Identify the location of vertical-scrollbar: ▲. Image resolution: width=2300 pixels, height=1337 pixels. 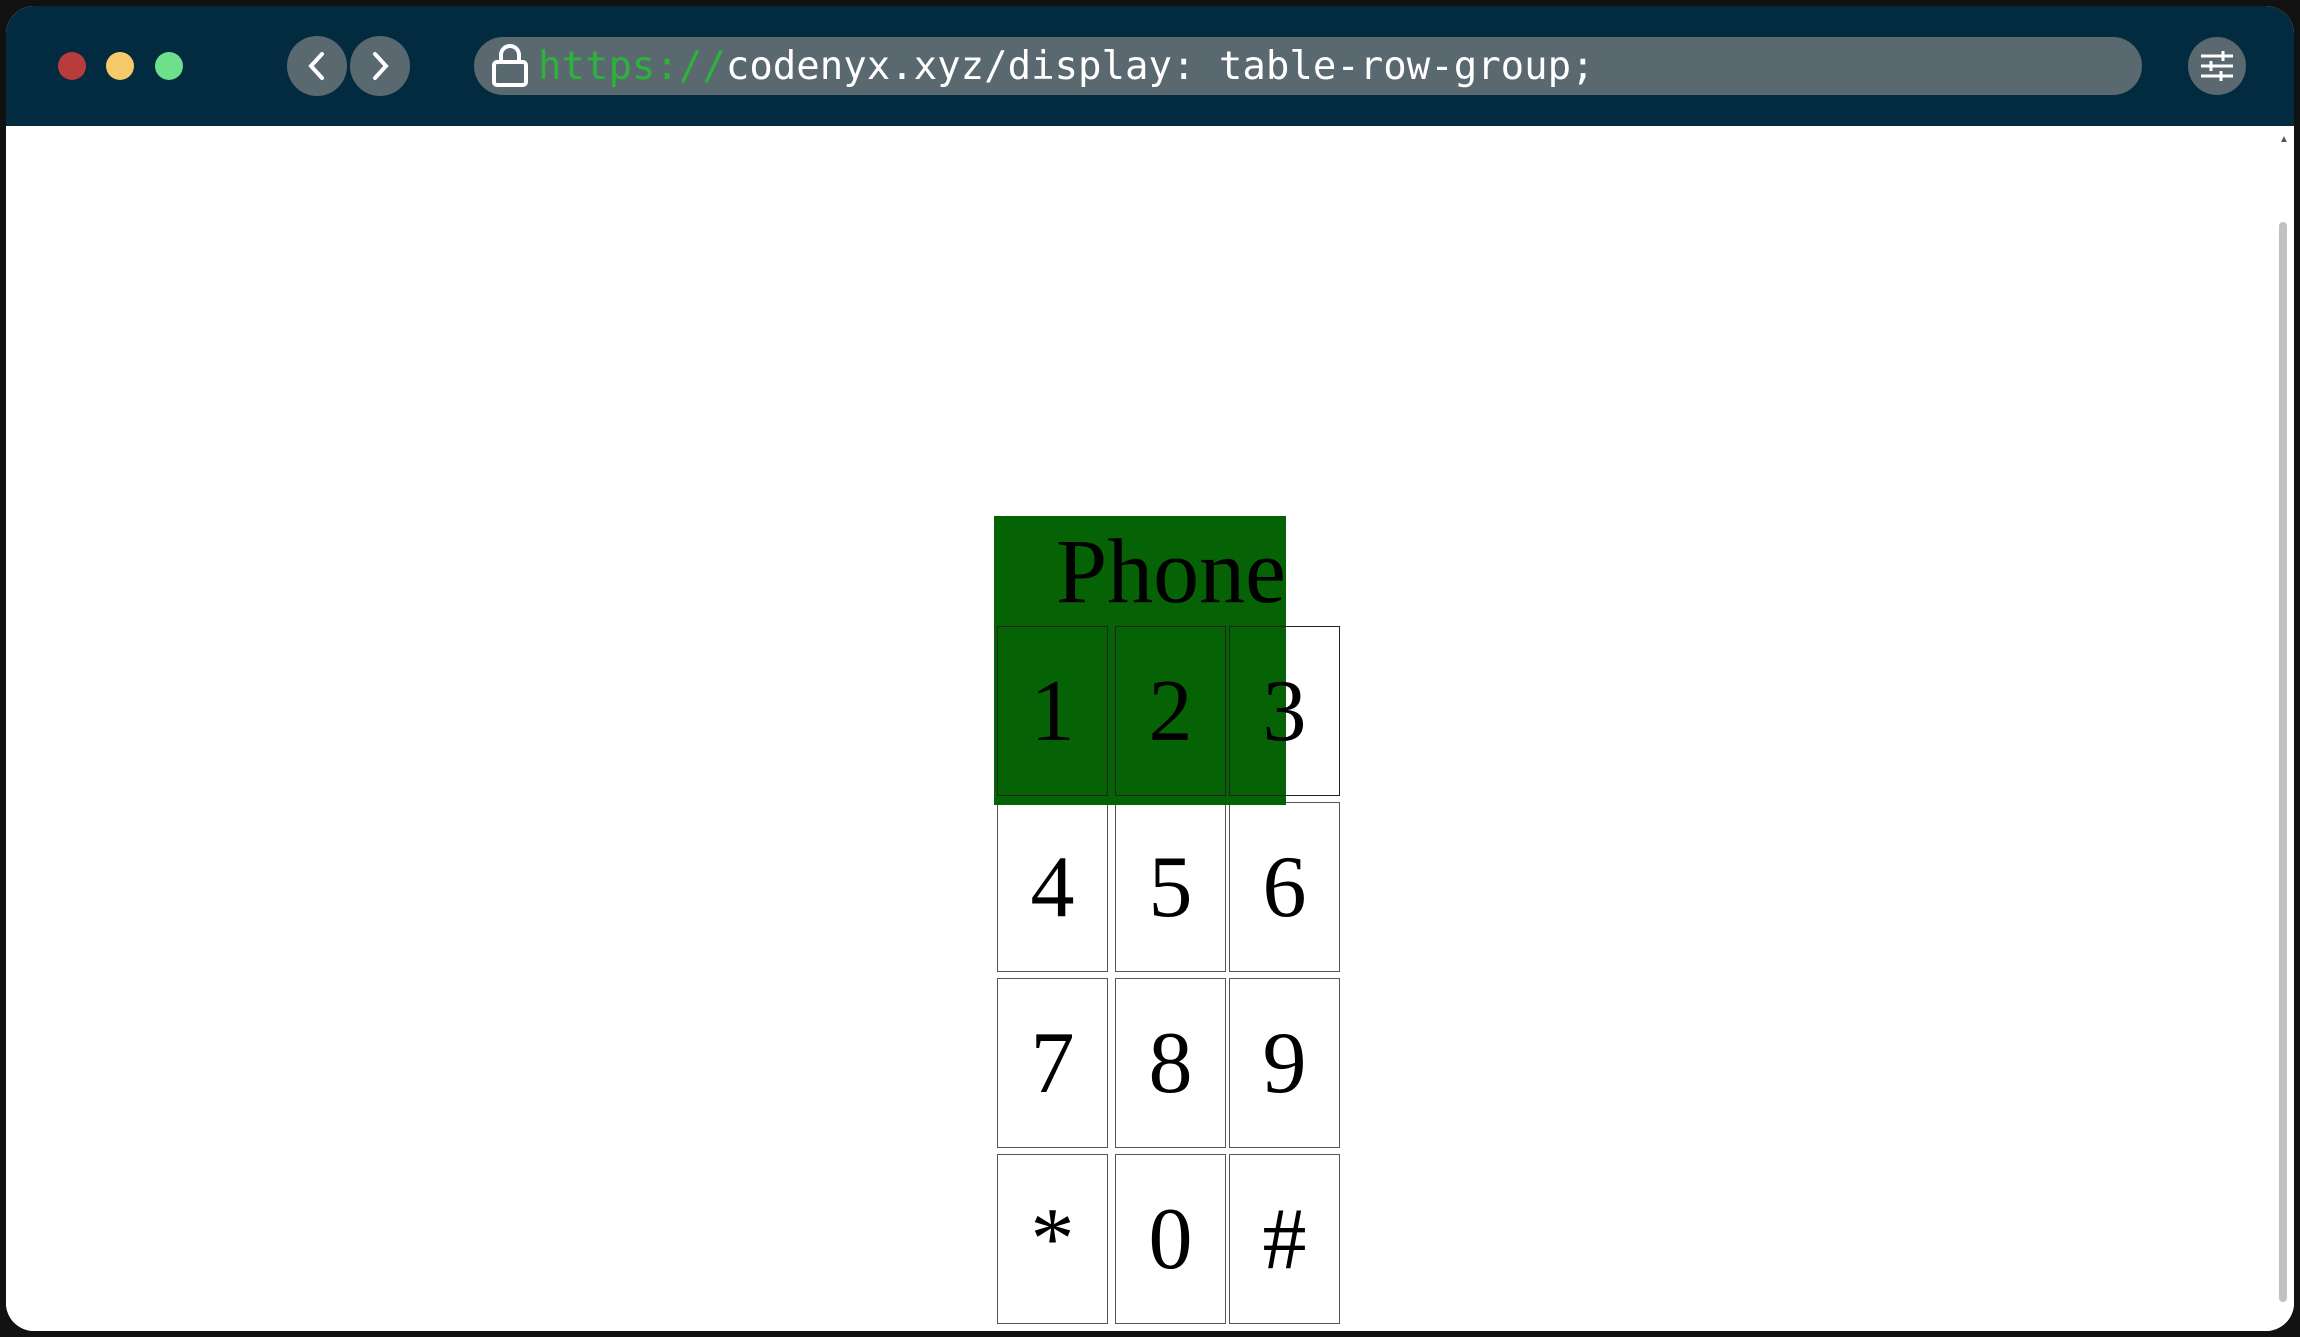
(2283, 724).